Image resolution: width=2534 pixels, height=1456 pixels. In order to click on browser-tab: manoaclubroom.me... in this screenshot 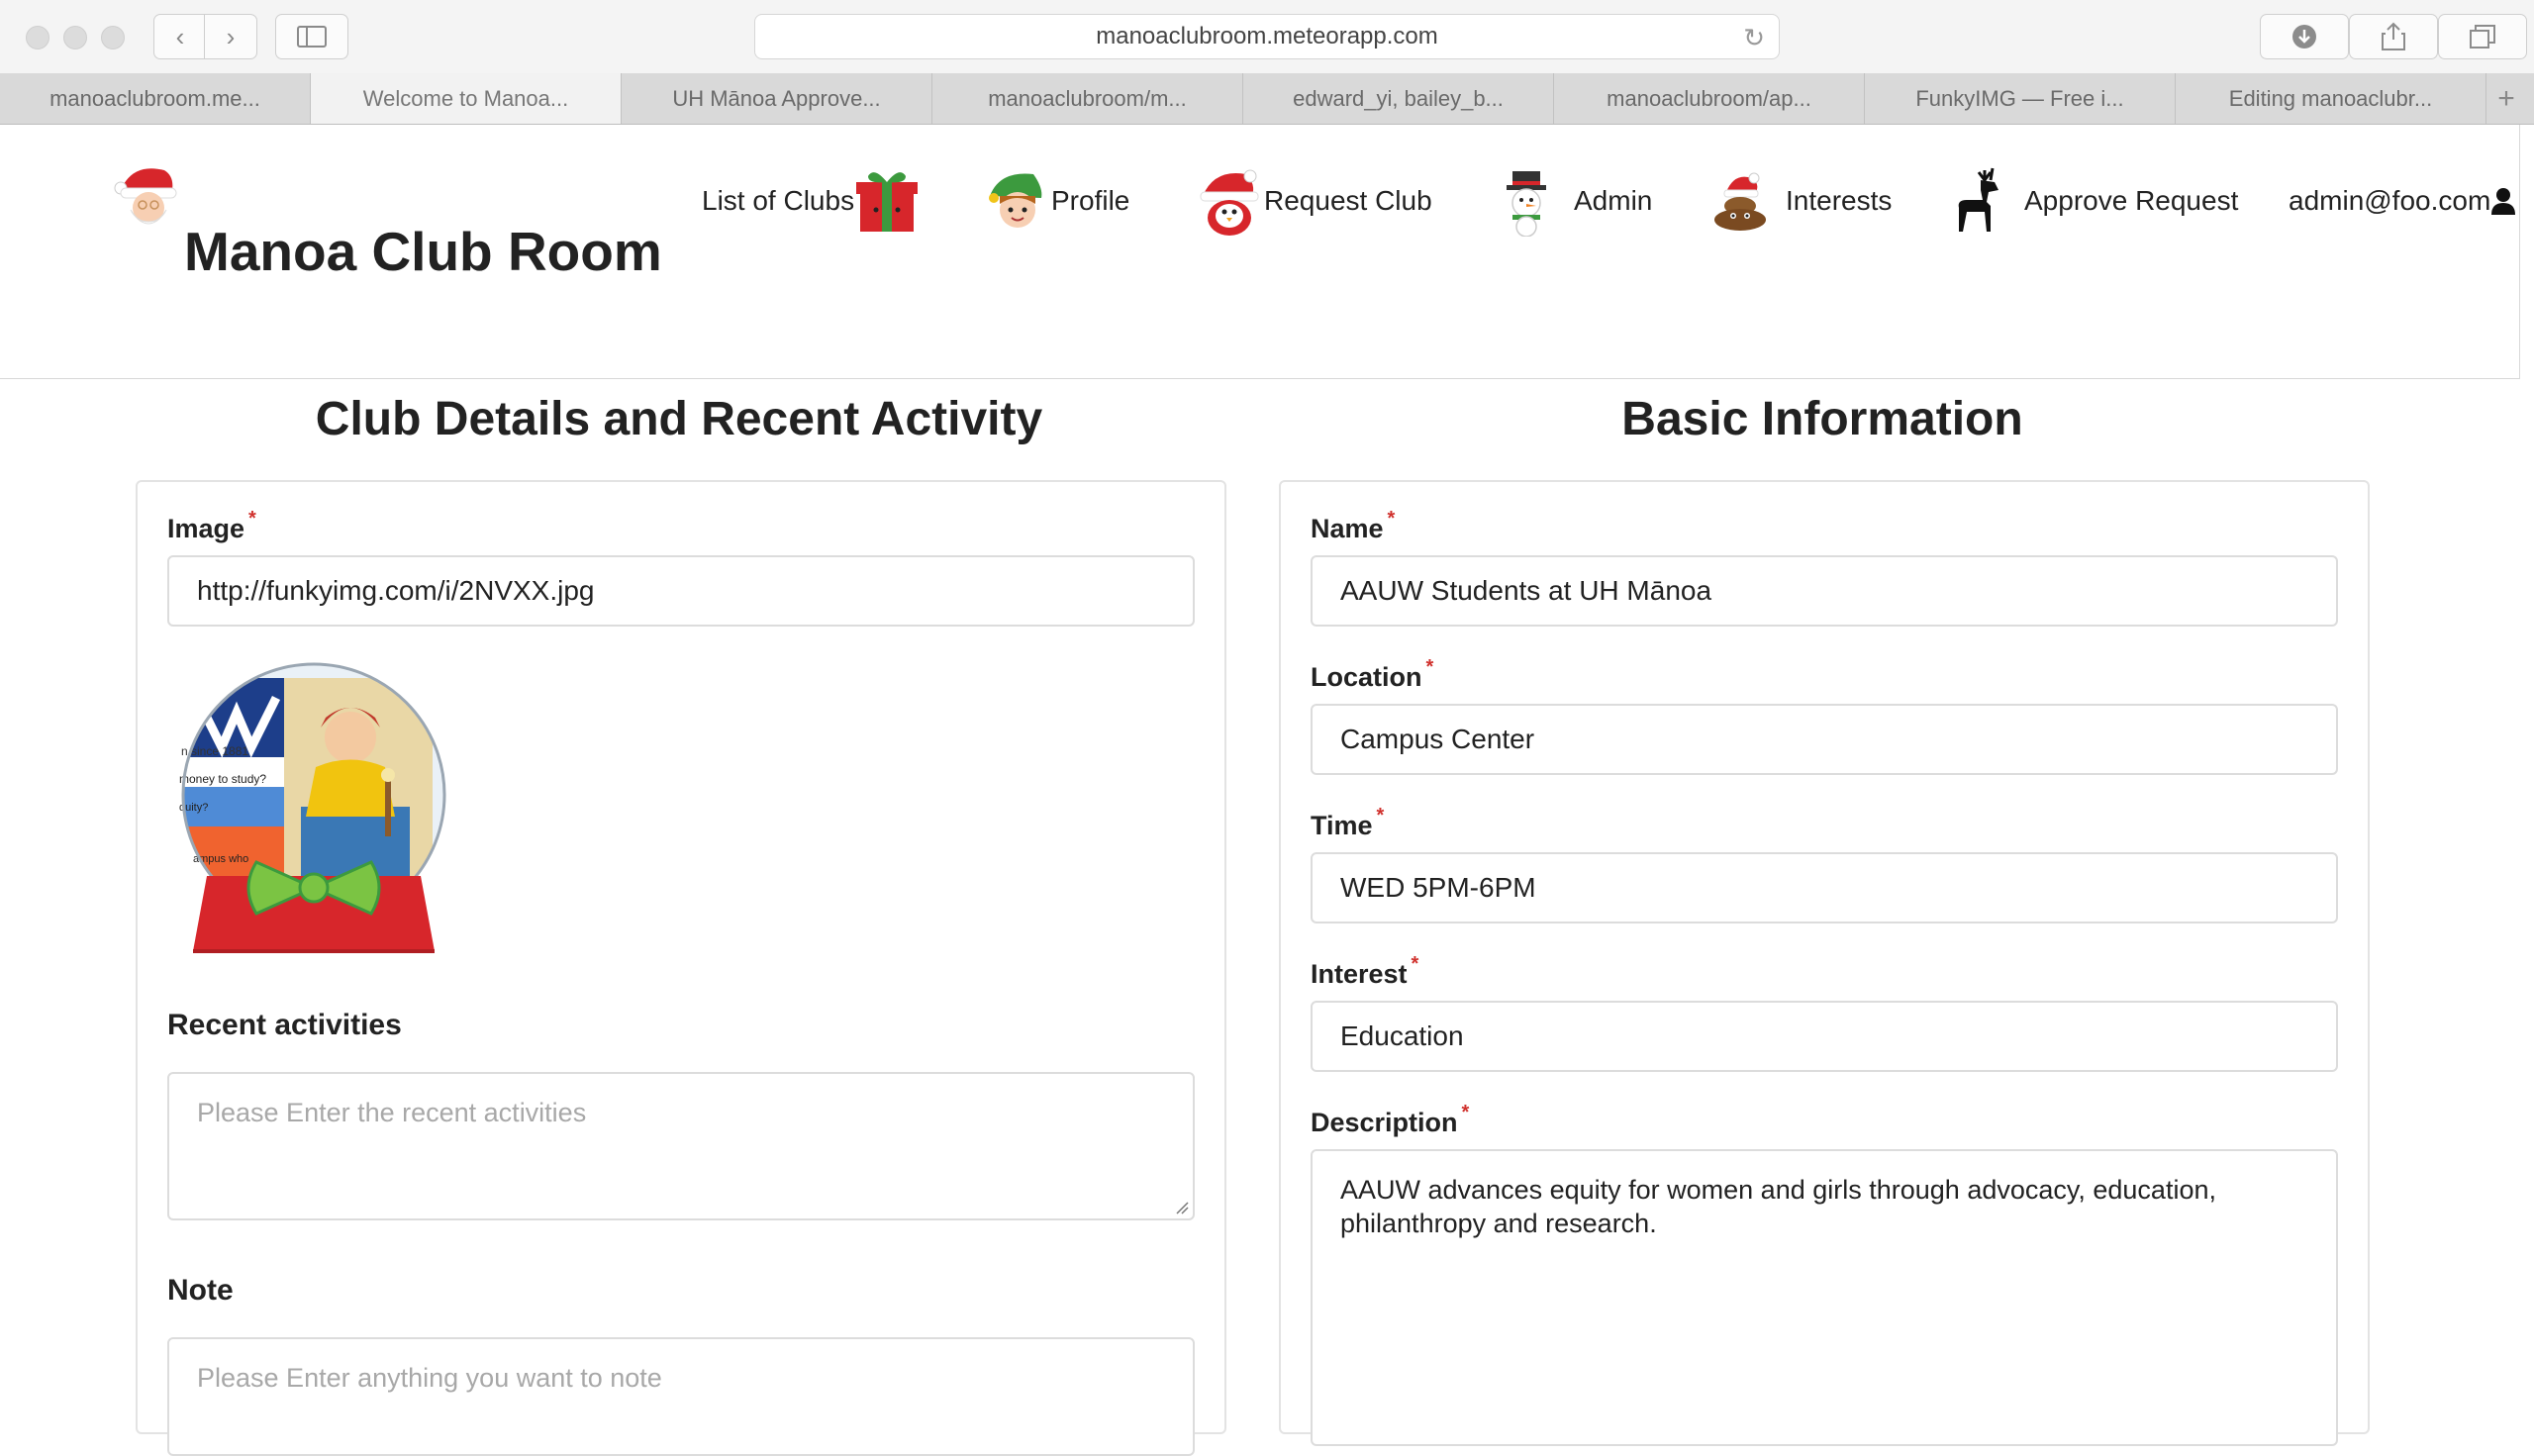, I will do `click(156, 98)`.